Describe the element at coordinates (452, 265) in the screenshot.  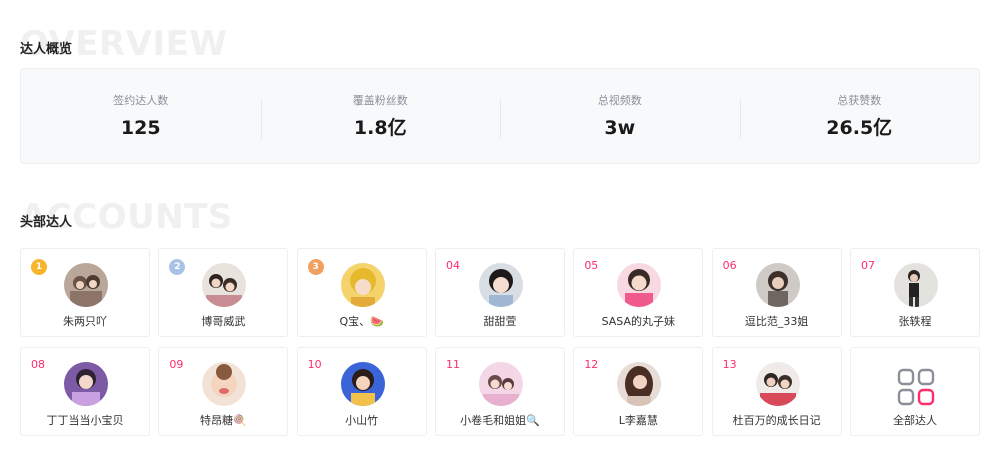
I see `rank-number: 04` at that location.